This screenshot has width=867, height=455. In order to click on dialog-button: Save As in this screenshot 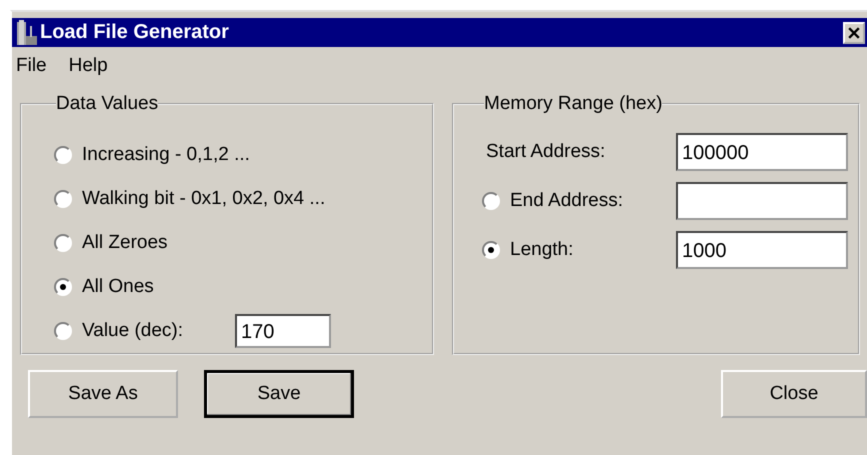, I will do `click(103, 394)`.